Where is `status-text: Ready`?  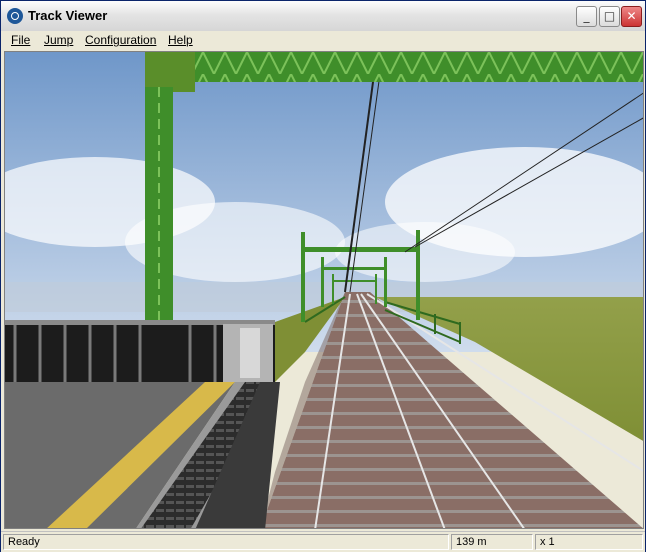
status-text: Ready is located at coordinates (226, 542).